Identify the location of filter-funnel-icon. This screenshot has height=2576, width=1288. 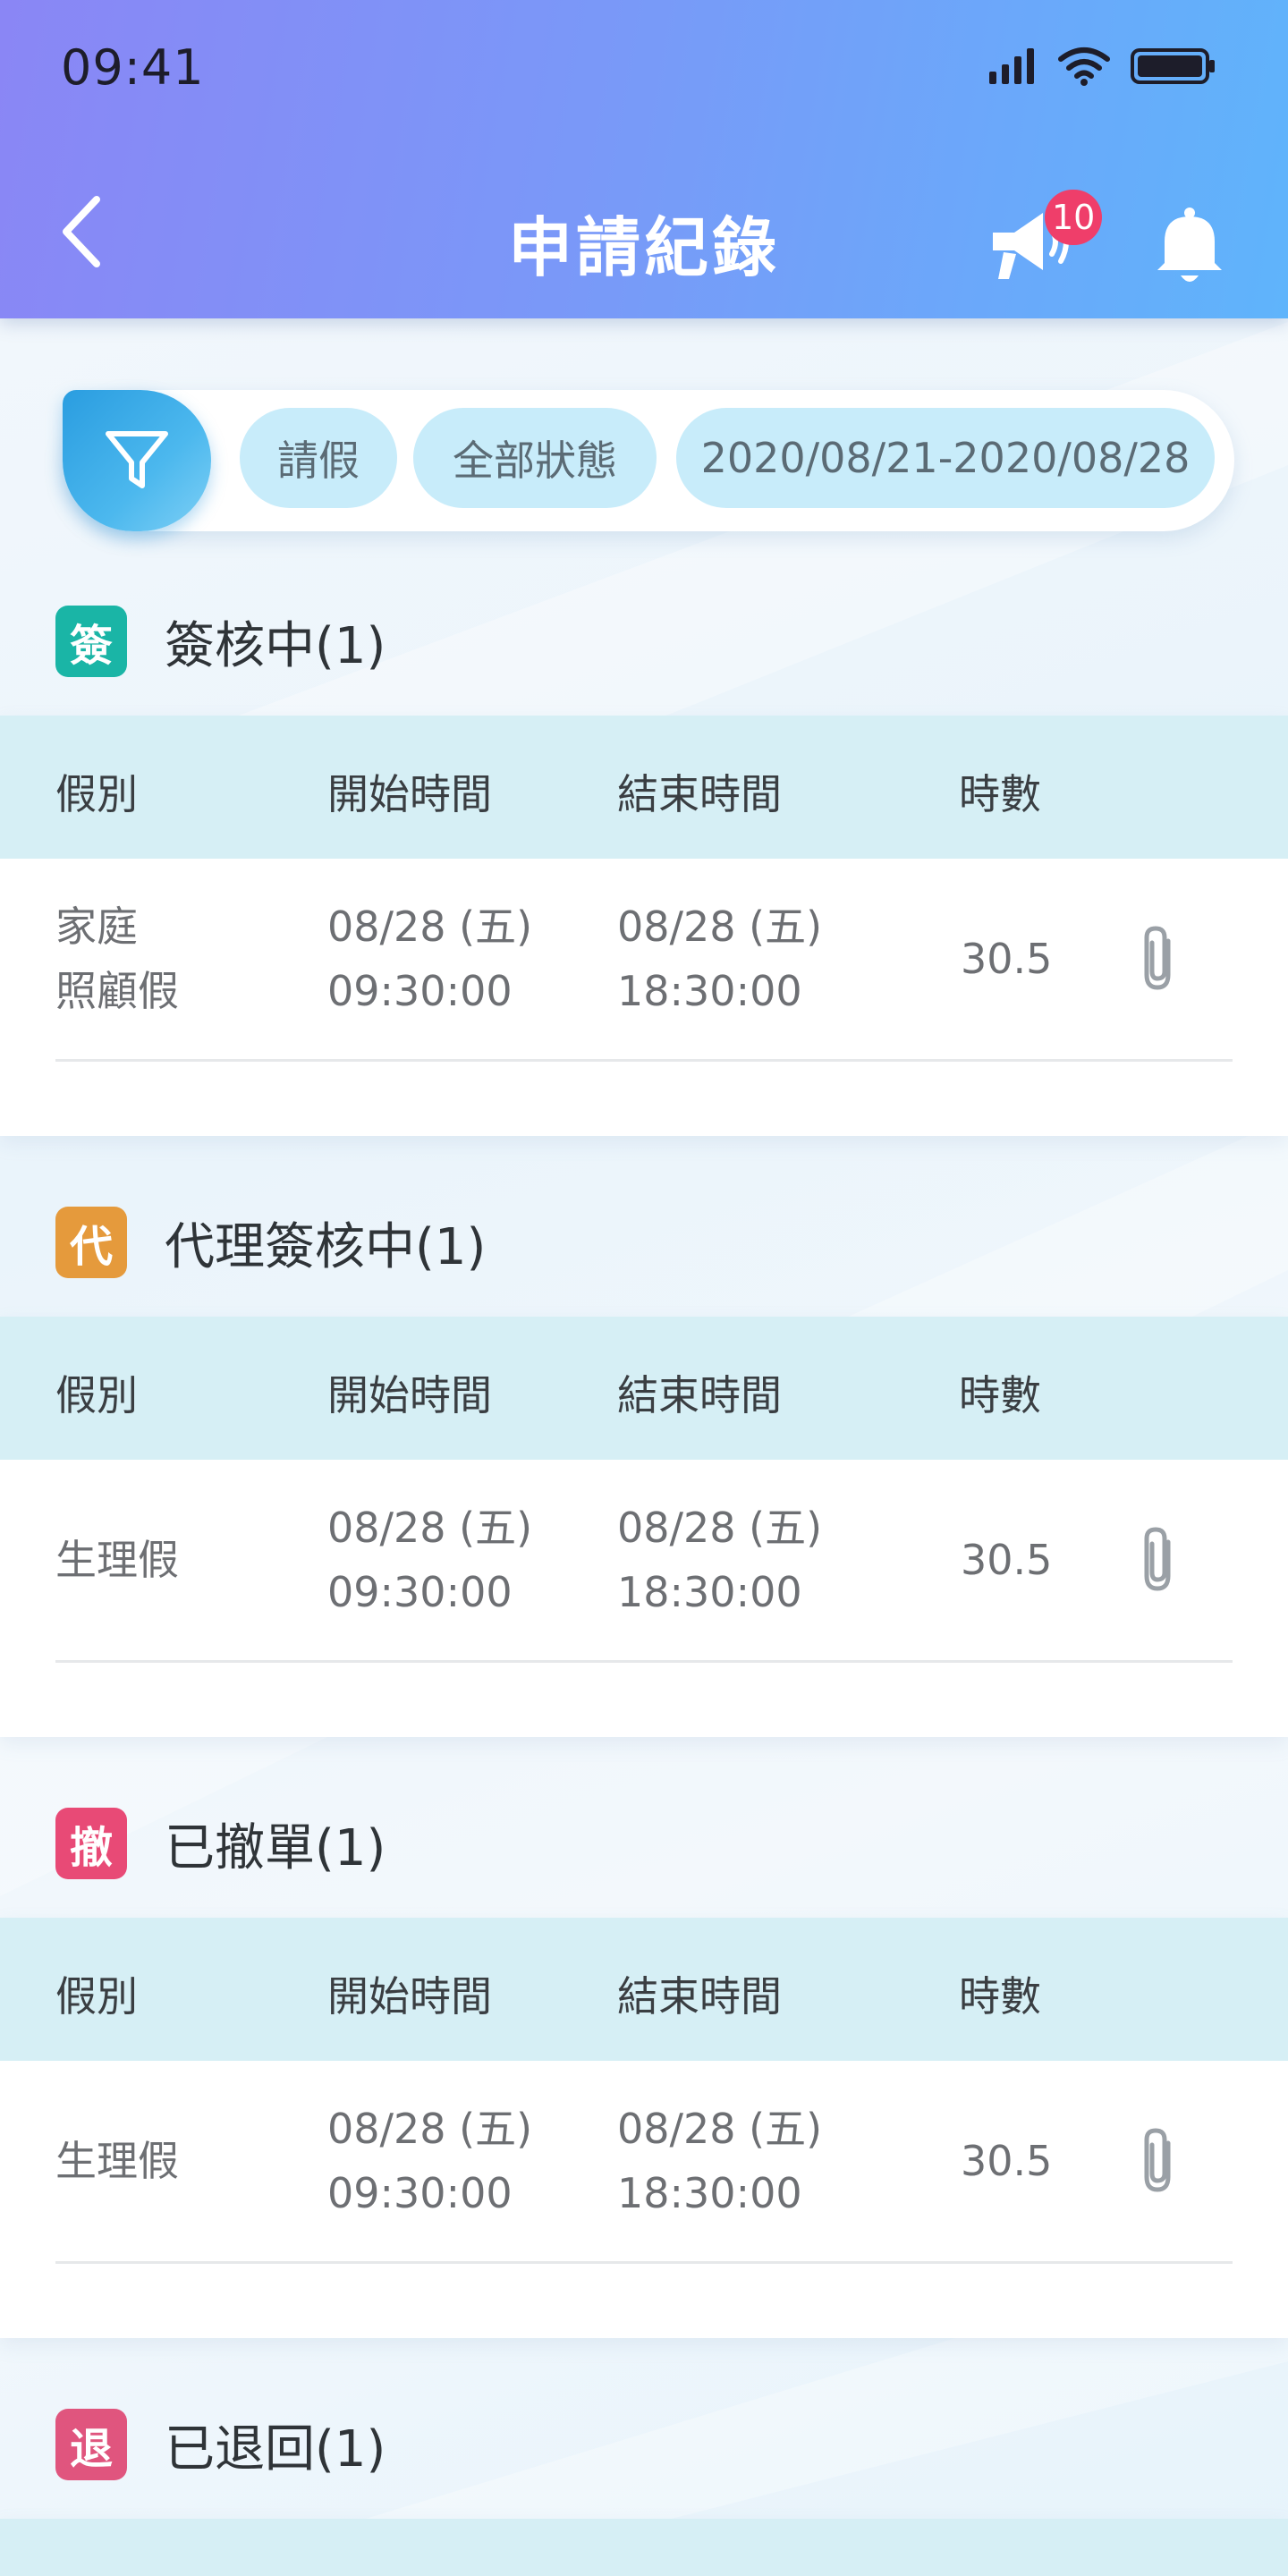
(137, 459).